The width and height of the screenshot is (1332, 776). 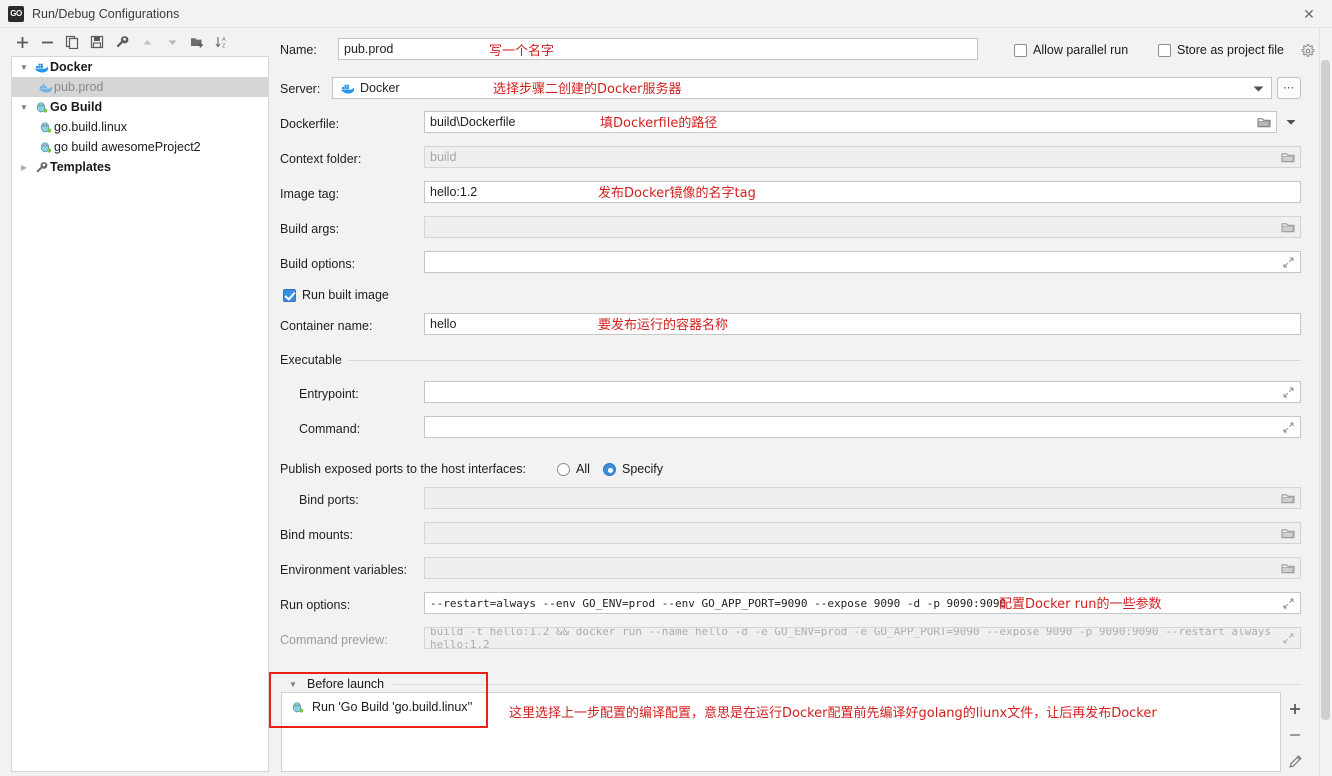 What do you see at coordinates (316, 535) in the screenshot?
I see `bind-mounts-label: Bind mounts:` at bounding box center [316, 535].